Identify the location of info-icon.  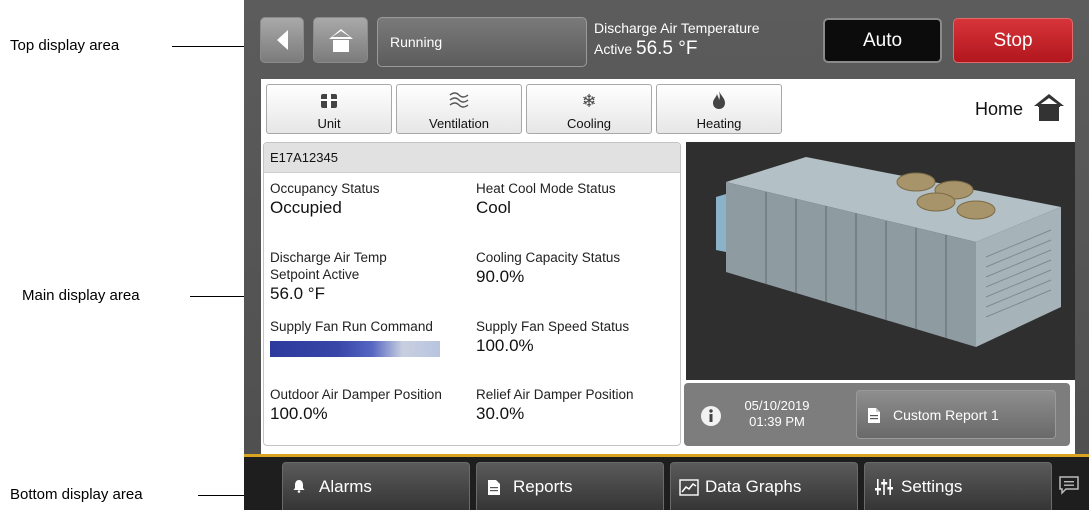
(711, 416).